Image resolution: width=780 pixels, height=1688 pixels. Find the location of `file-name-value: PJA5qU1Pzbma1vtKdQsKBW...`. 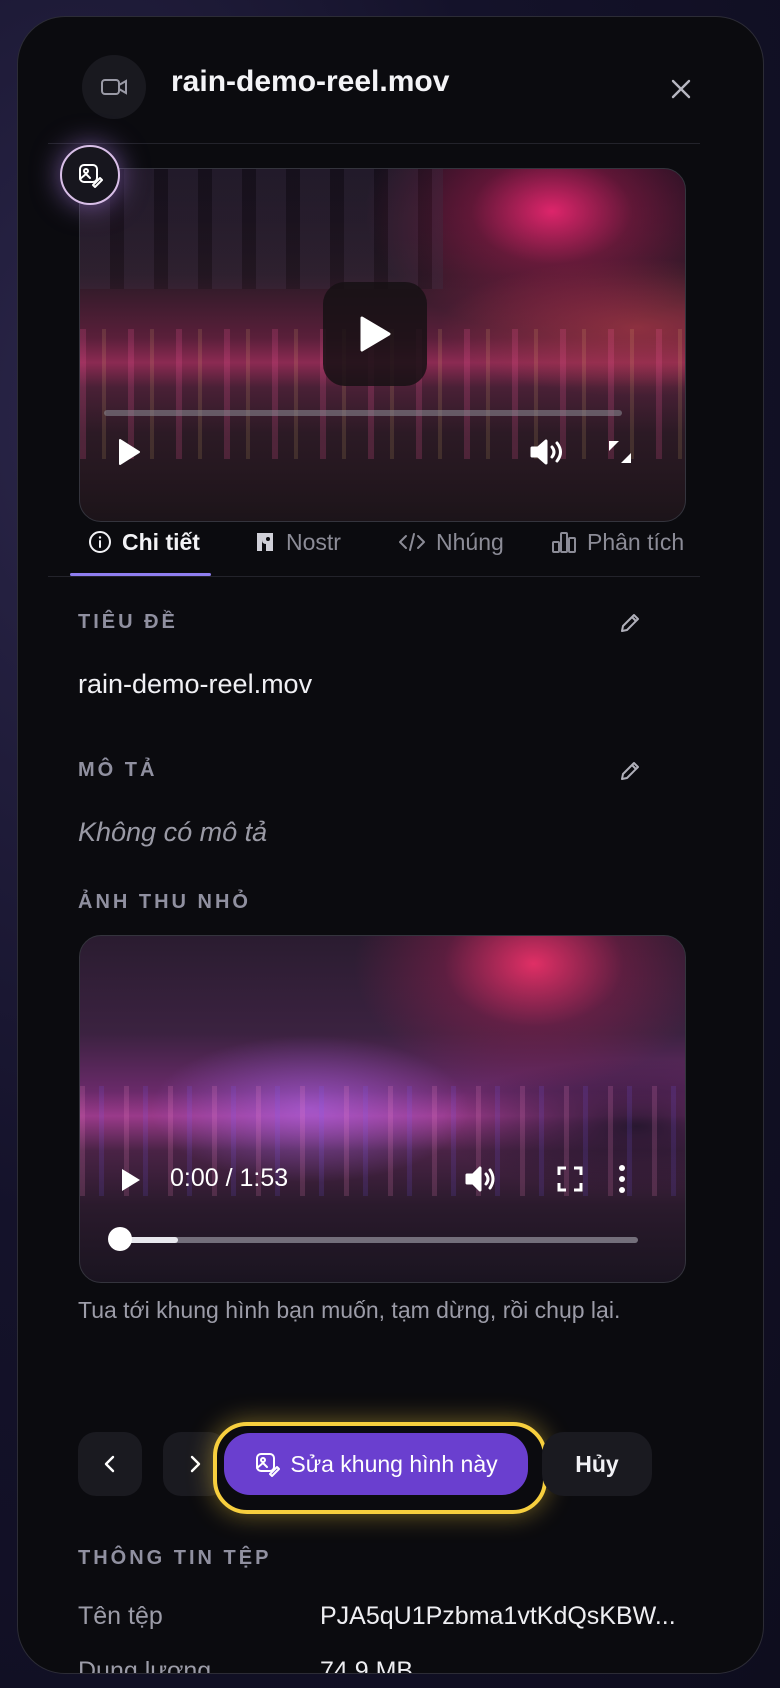

file-name-value: PJA5qU1Pzbma1vtKdQsKBW... is located at coordinates (498, 1616).